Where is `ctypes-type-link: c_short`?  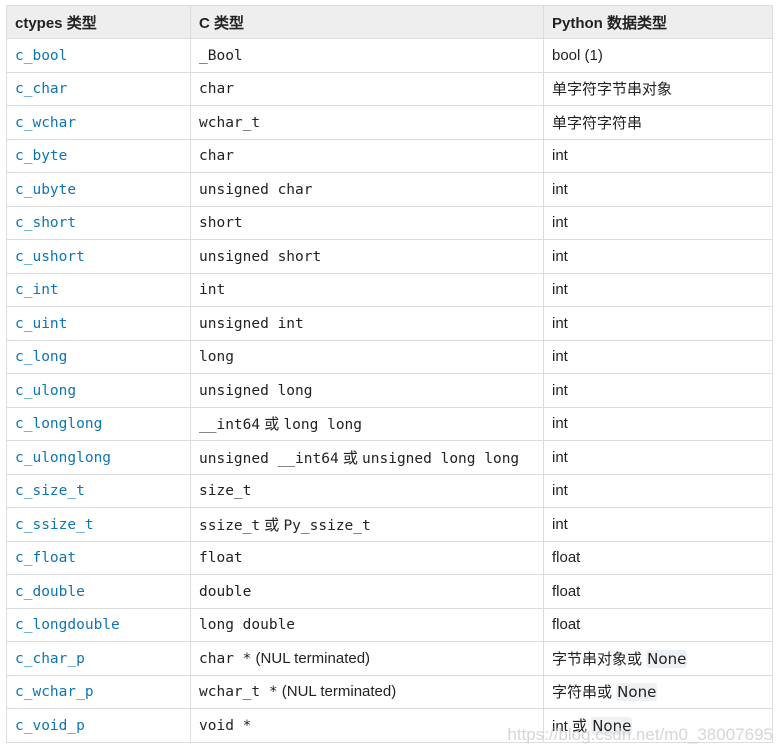 ctypes-type-link: c_short is located at coordinates (45, 223).